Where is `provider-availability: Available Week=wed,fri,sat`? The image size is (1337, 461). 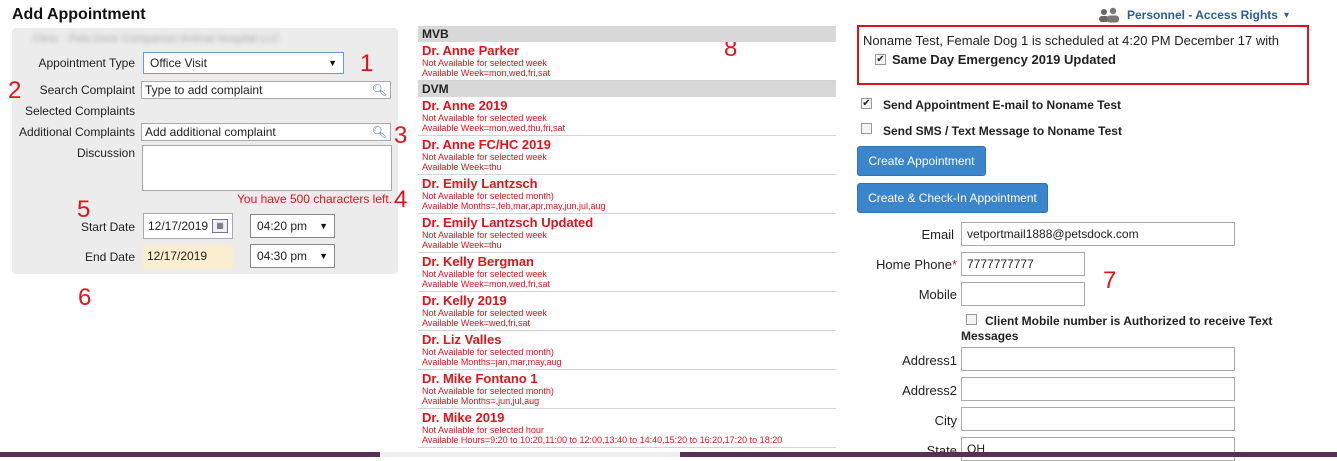 provider-availability: Available Week=wed,fri,sat is located at coordinates (476, 323).